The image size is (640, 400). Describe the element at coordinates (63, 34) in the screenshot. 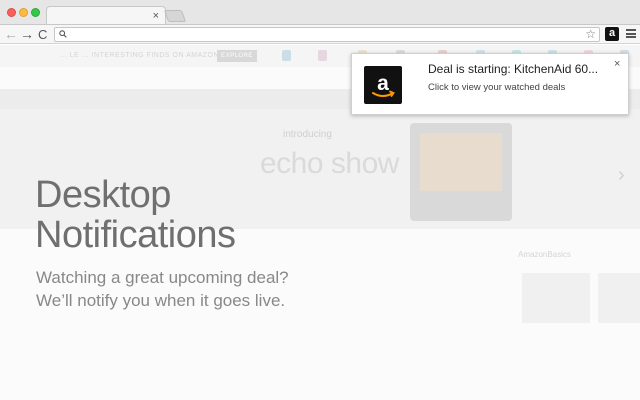

I see `search-icon` at that location.